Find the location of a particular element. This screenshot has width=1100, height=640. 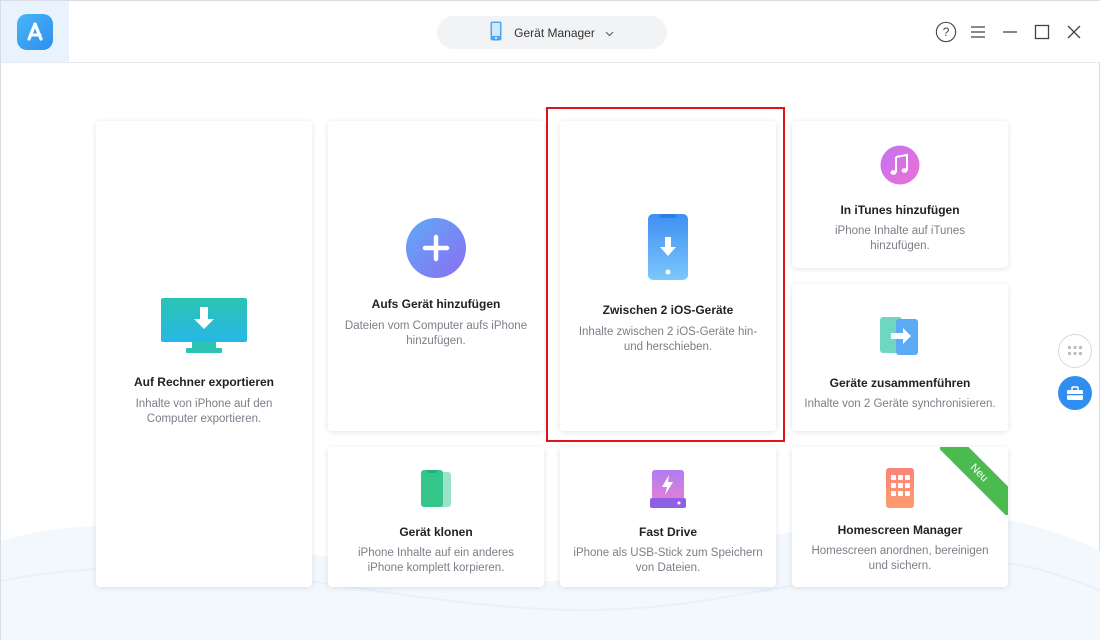

minimize-icon is located at coordinates (1010, 32).